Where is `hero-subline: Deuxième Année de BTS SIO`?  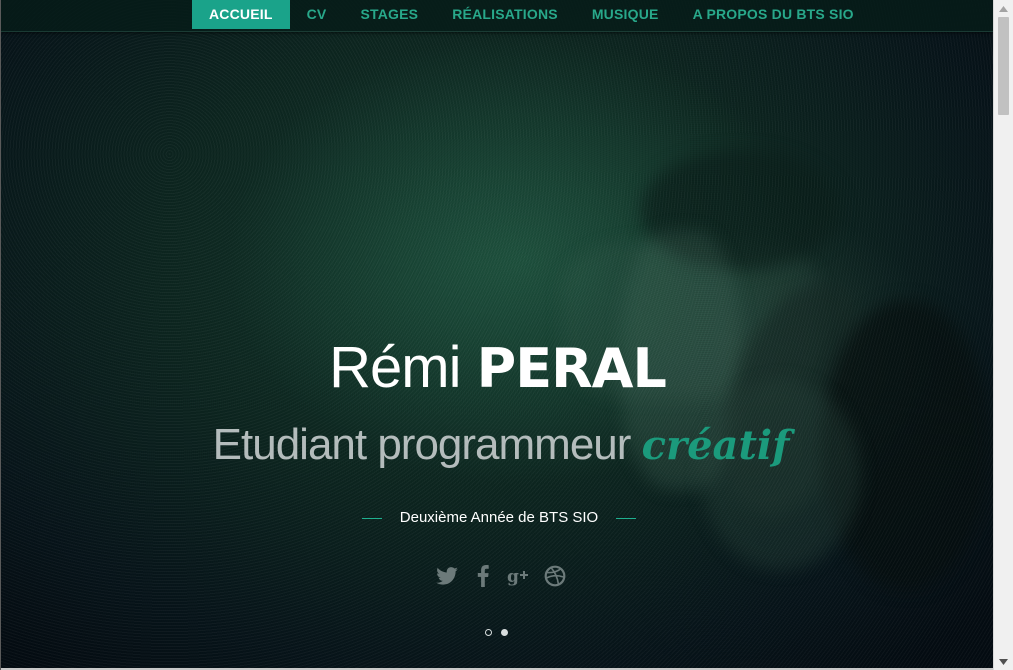 hero-subline: Deuxième Année de BTS SIO is located at coordinates (497, 518).